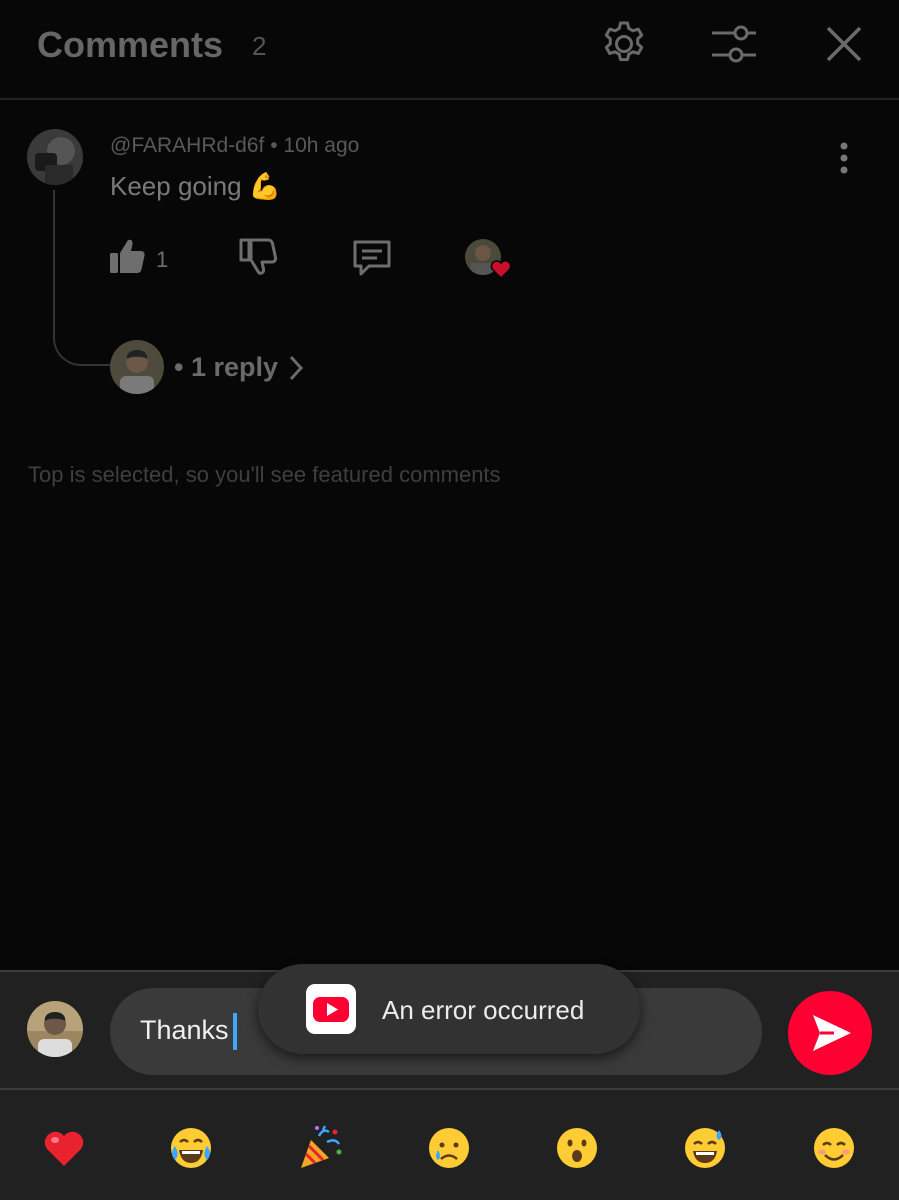 Image resolution: width=899 pixels, height=1200 pixels. I want to click on settings-gear-icon, so click(624, 44).